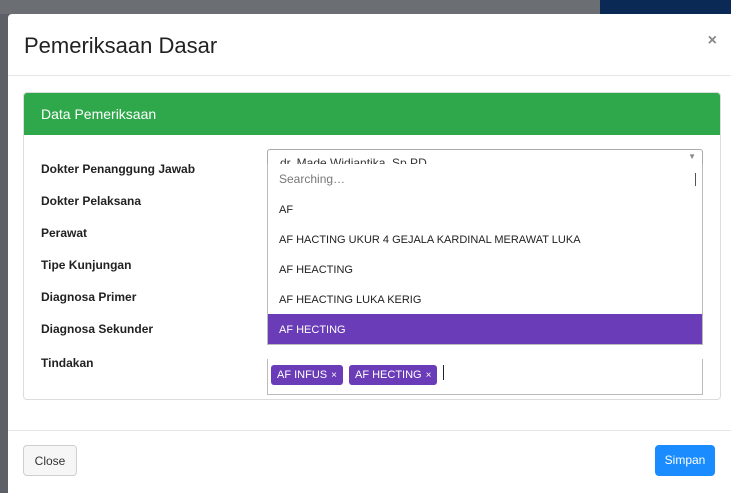 The width and height of the screenshot is (731, 493). Describe the element at coordinates (372, 114) in the screenshot. I see `card-header: Data Pemeriksaan` at that location.